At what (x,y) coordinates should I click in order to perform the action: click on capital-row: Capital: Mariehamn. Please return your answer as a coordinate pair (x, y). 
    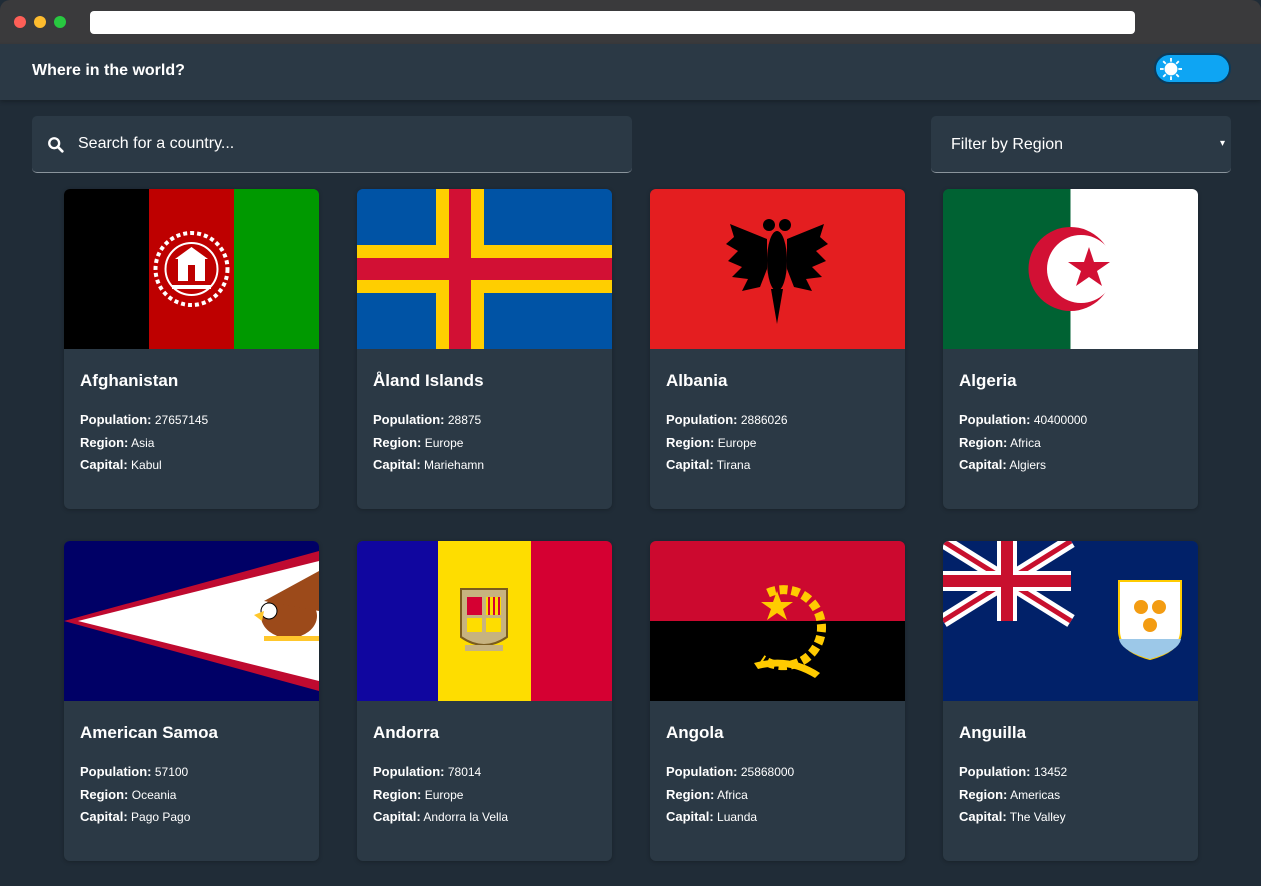
    Looking at the image, I should click on (484, 465).